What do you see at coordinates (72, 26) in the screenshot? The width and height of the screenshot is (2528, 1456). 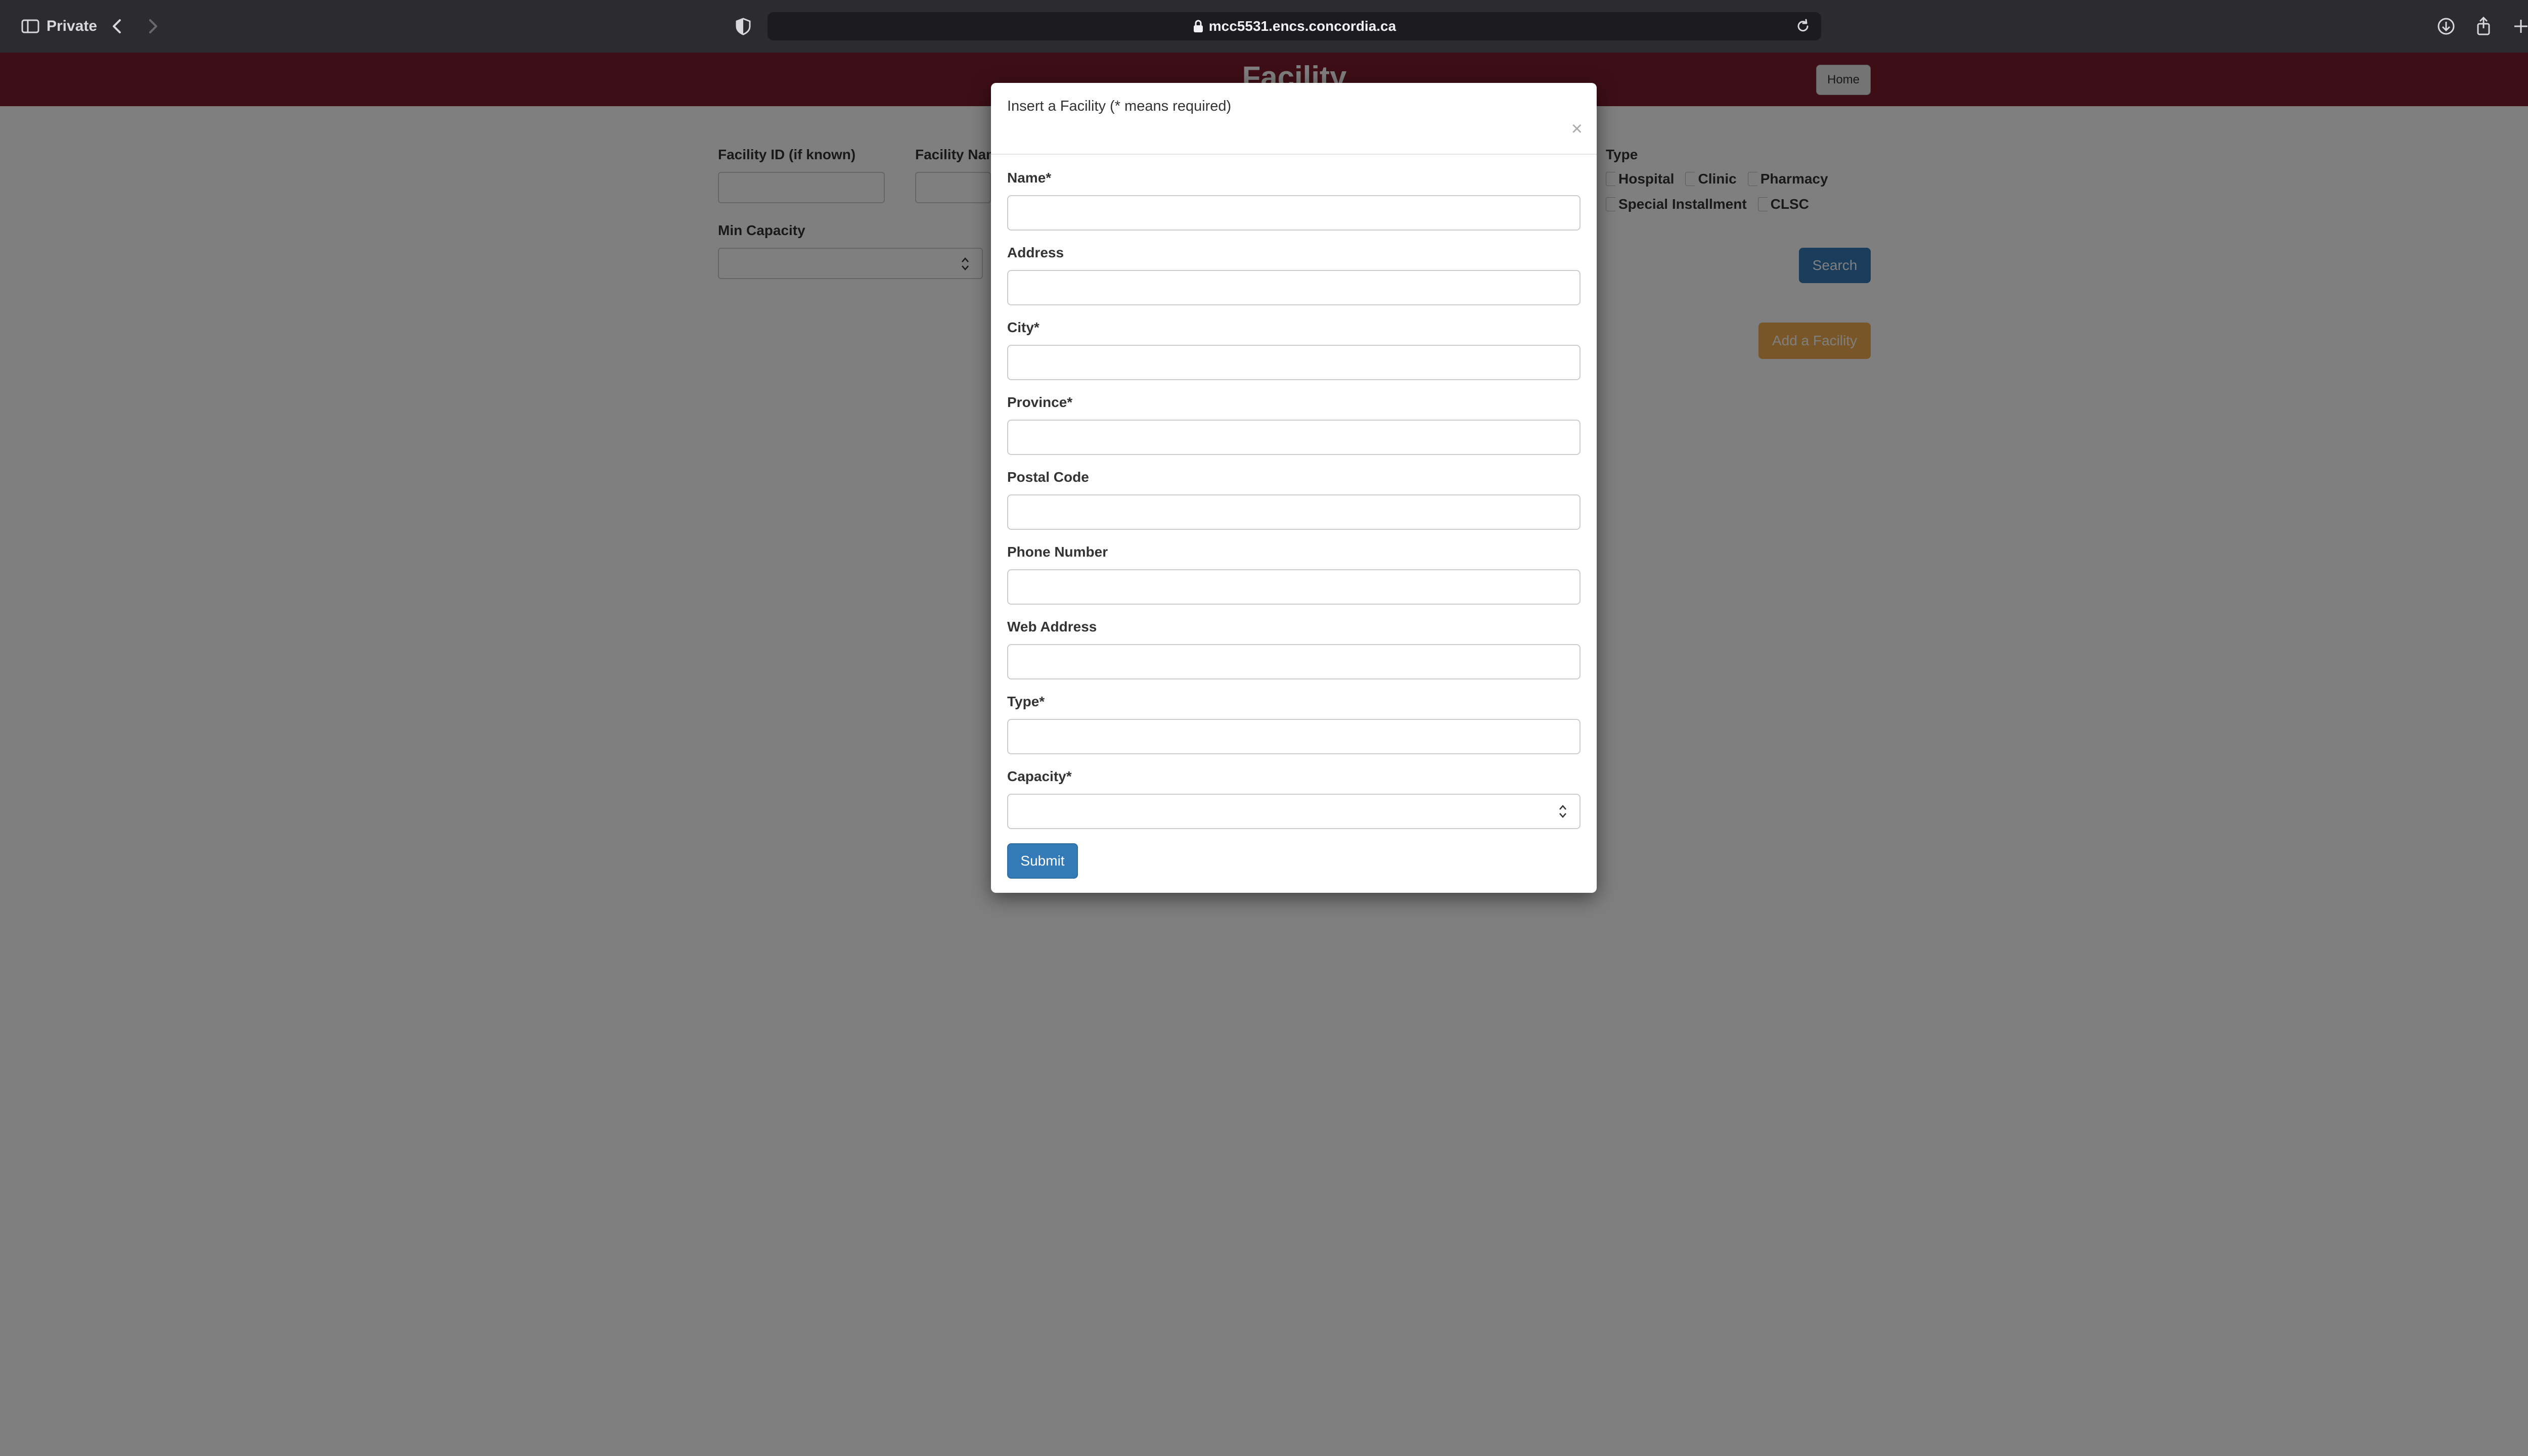 I see `private-mode-label: Private` at bounding box center [72, 26].